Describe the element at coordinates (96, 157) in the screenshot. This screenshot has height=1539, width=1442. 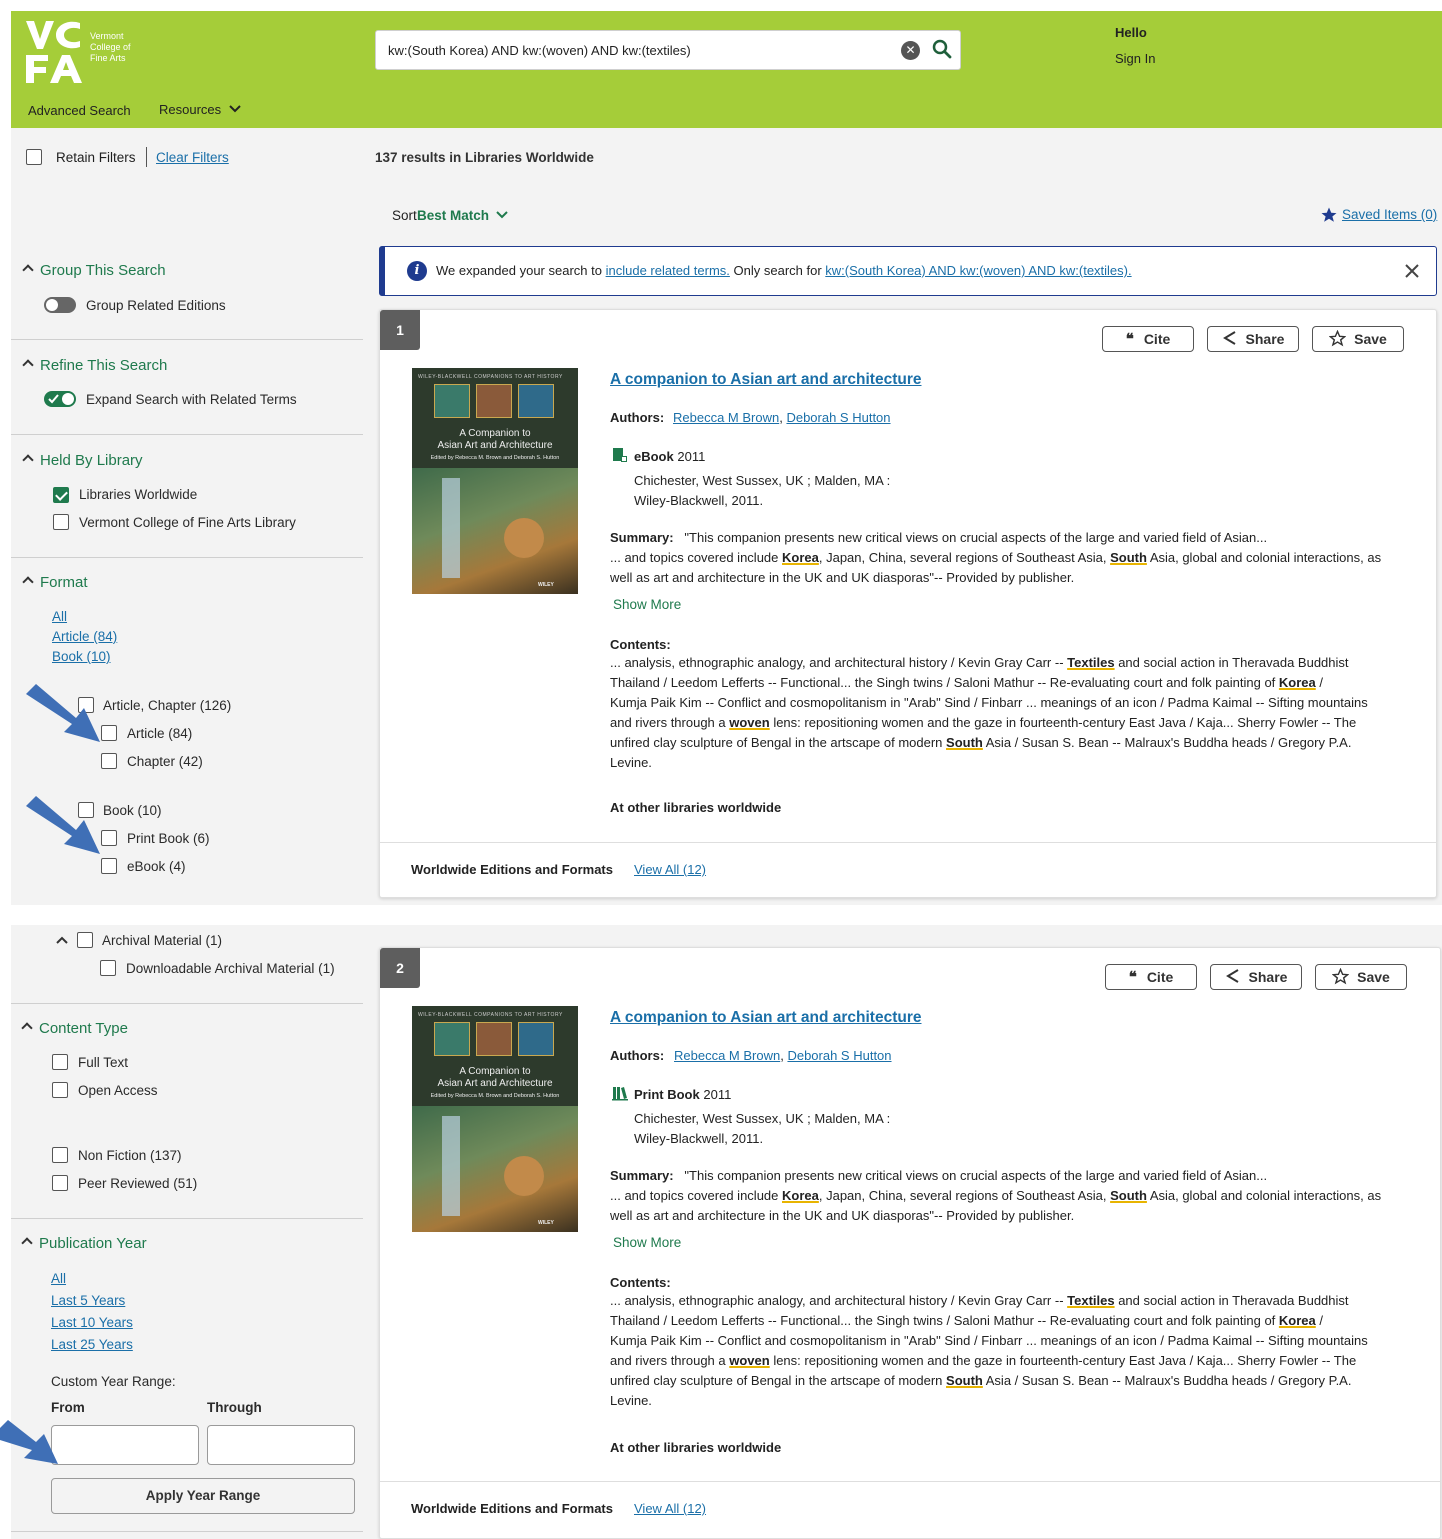
I see `retain-filters-label: Retain Filters` at that location.